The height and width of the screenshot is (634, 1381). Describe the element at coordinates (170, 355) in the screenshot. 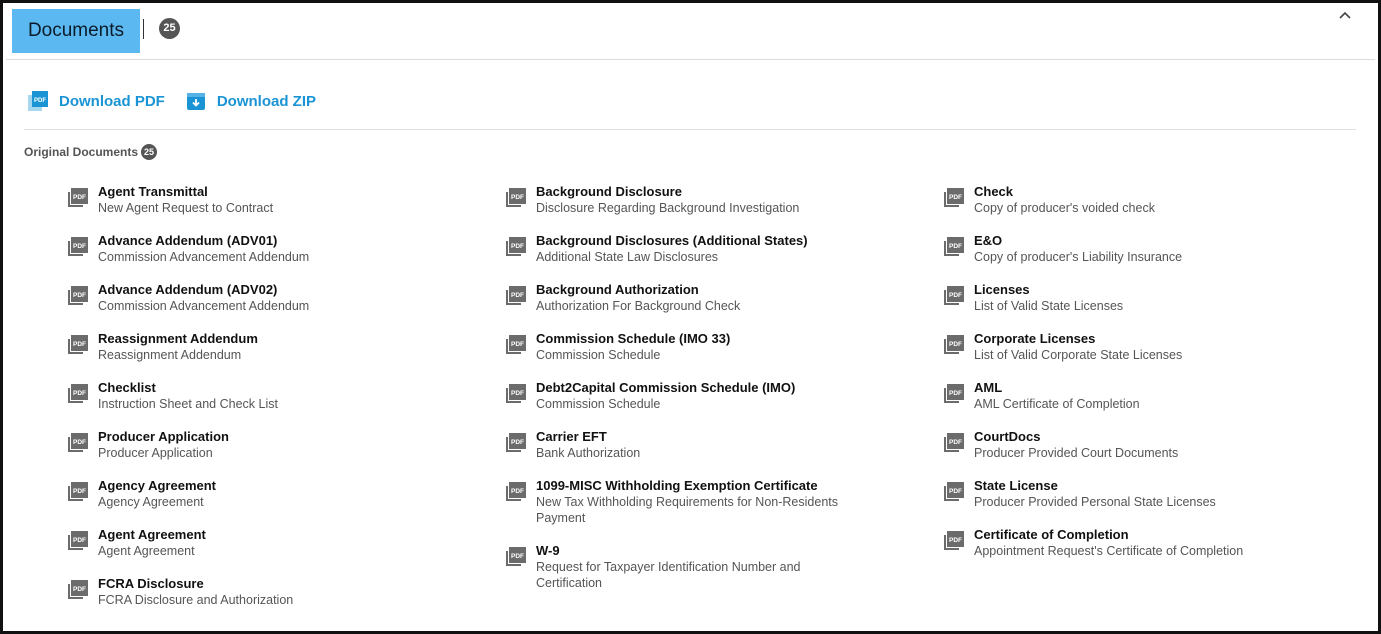

I see `document-subtitle: Reassignment Addendum` at that location.